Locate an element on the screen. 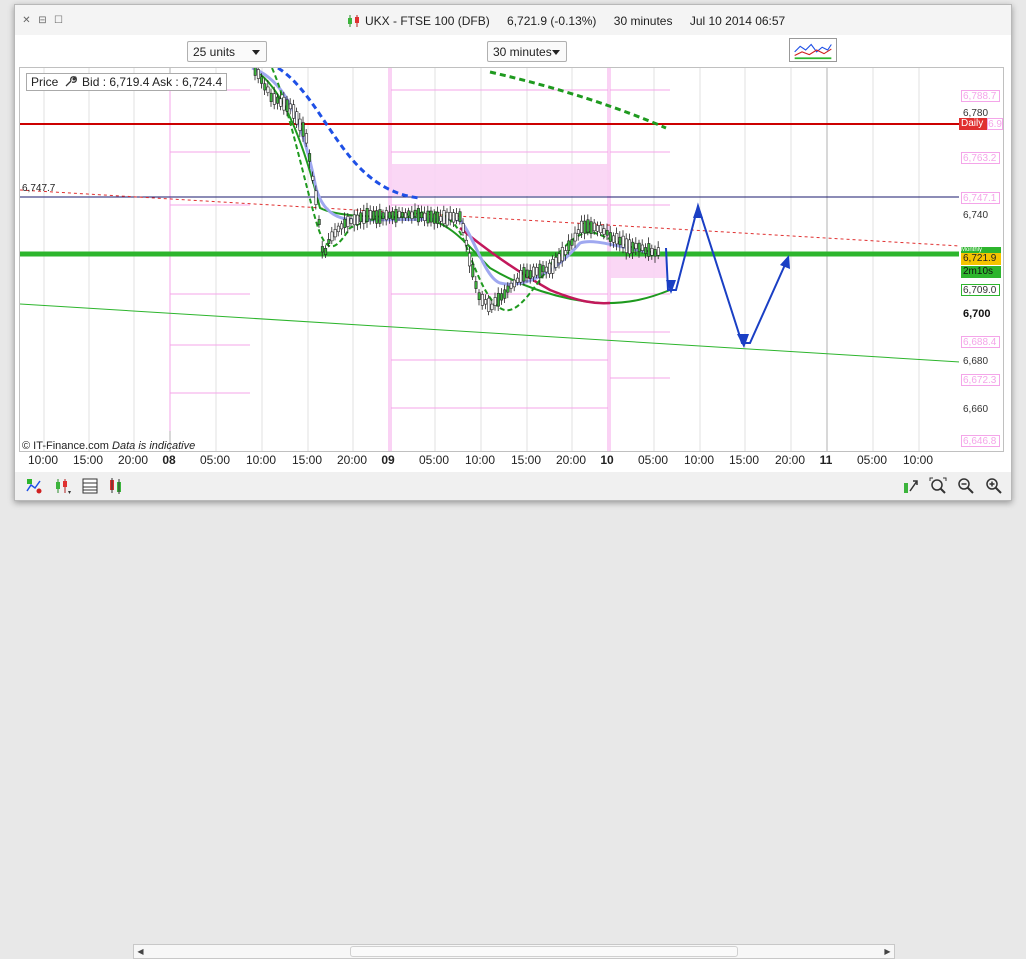 This screenshot has width=1026, height=959. maximize-icon: ☐ is located at coordinates (58, 20).